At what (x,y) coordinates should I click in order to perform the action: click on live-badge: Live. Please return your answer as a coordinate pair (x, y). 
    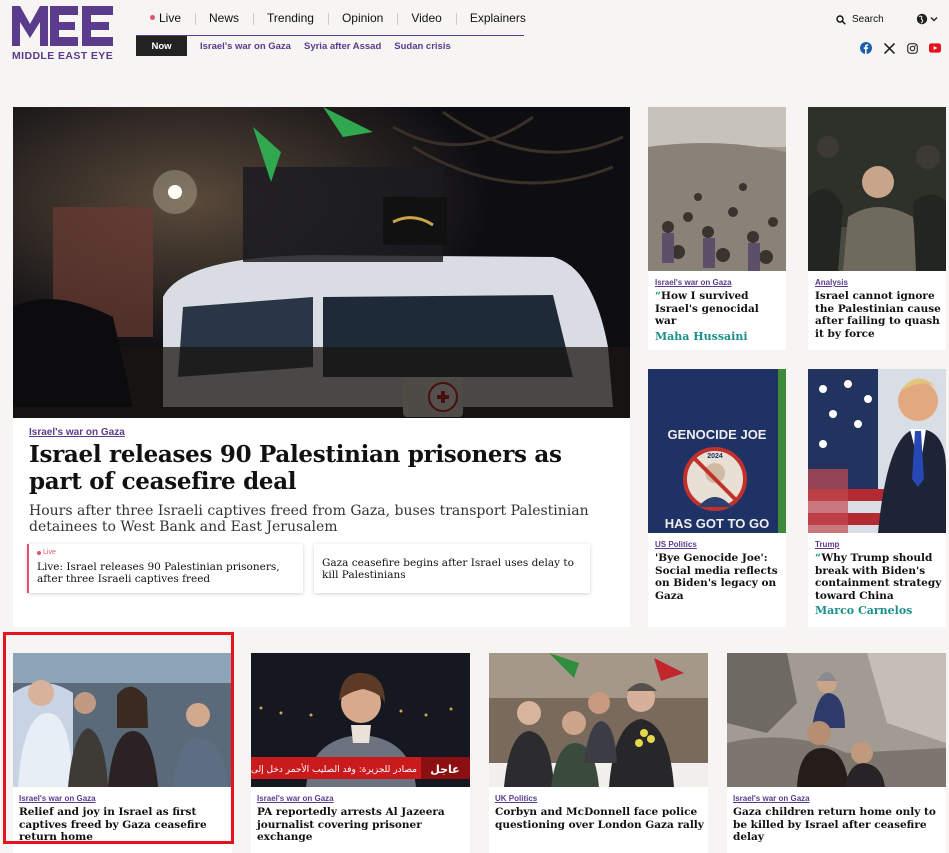
    Looking at the image, I should click on (166, 553).